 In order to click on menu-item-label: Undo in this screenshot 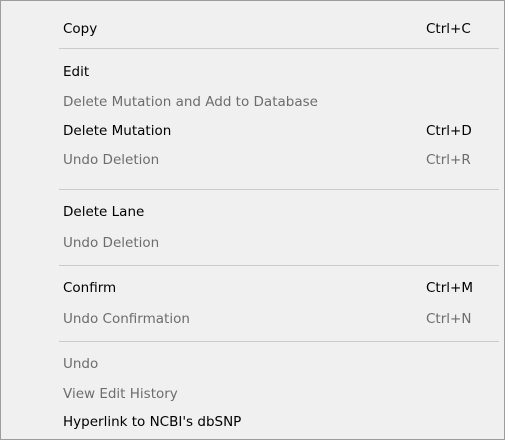, I will do `click(81, 364)`.